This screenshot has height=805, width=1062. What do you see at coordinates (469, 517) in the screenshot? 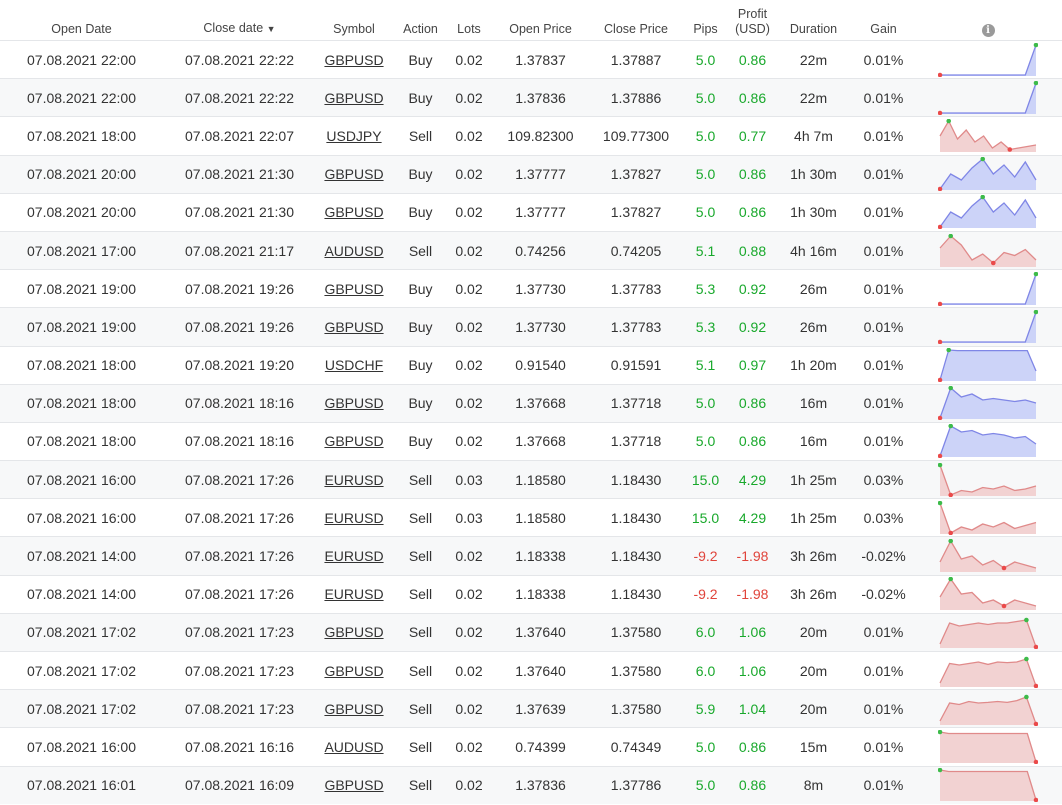
I see `lots-cell: 0.03` at bounding box center [469, 517].